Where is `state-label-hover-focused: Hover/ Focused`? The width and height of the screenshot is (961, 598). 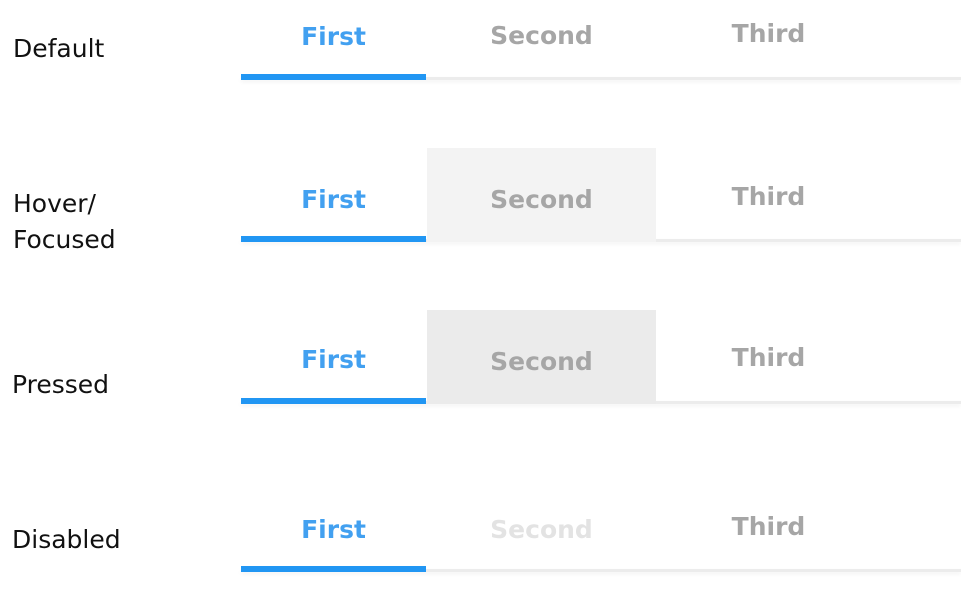
state-label-hover-focused: Hover/ Focused is located at coordinates (64, 221).